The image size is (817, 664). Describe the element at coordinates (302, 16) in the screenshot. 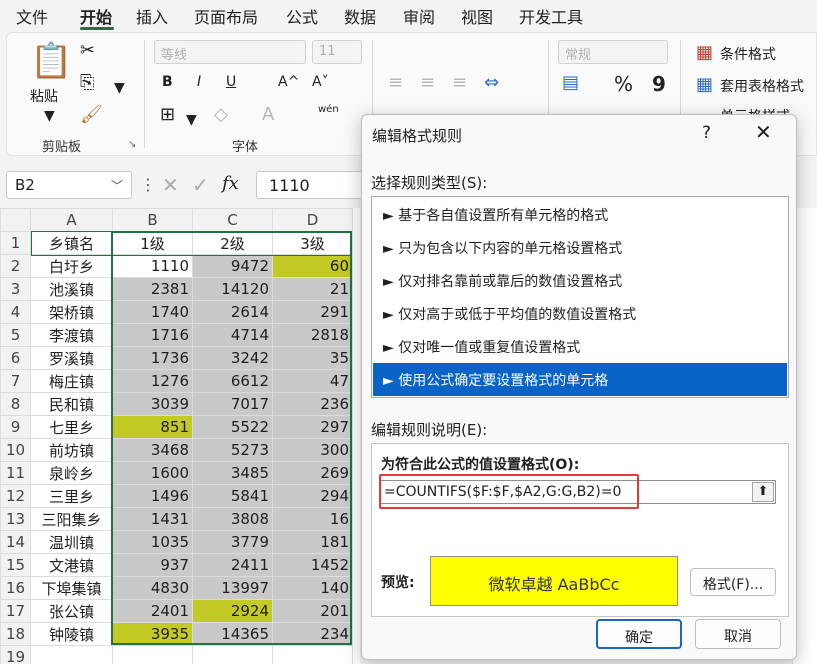

I see `menu-formulas: 公式` at that location.